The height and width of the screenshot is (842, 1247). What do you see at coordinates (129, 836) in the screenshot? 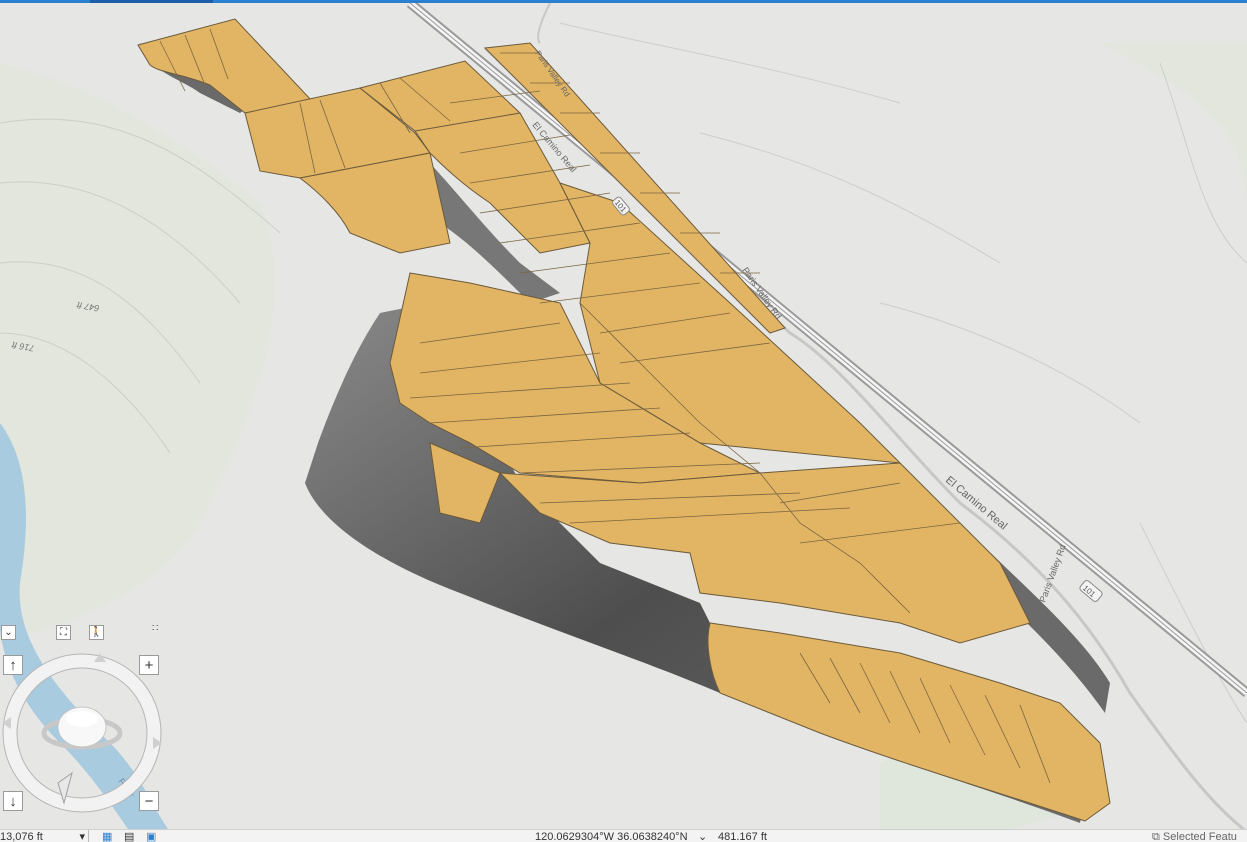
I see `table-icon: ▤` at bounding box center [129, 836].